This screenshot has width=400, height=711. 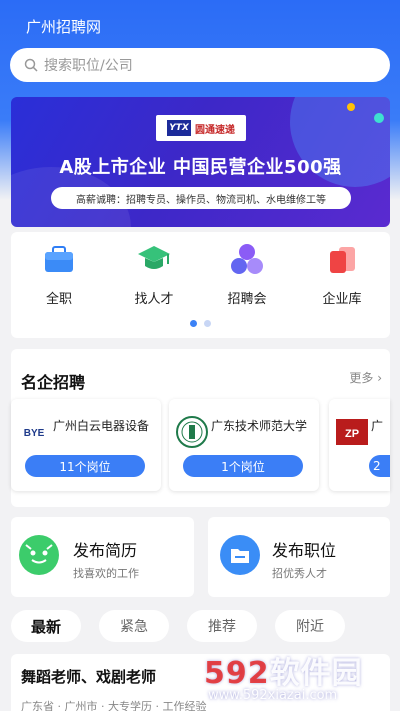 I want to click on company-logo-bye: BYE, so click(x=34, y=432).